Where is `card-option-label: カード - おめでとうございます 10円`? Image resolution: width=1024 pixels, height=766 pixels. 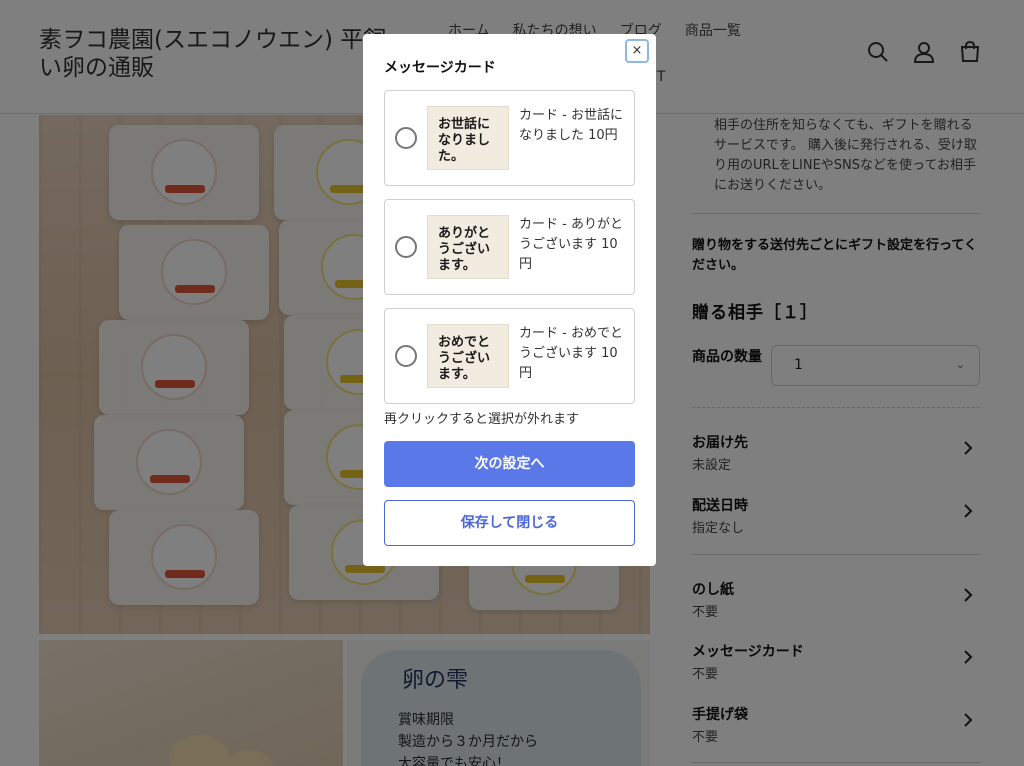
card-option-label: カード - おめでとうございます 10円 is located at coordinates (571, 353).